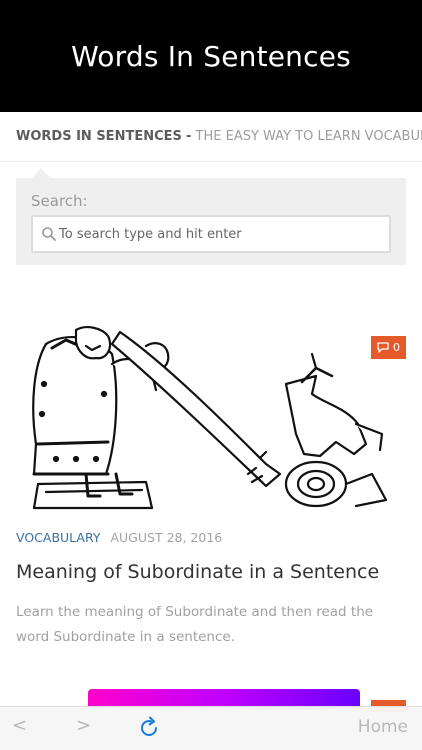 Image resolution: width=422 pixels, height=750 pixels. I want to click on post-category-link: VOCABULARY, so click(58, 537).